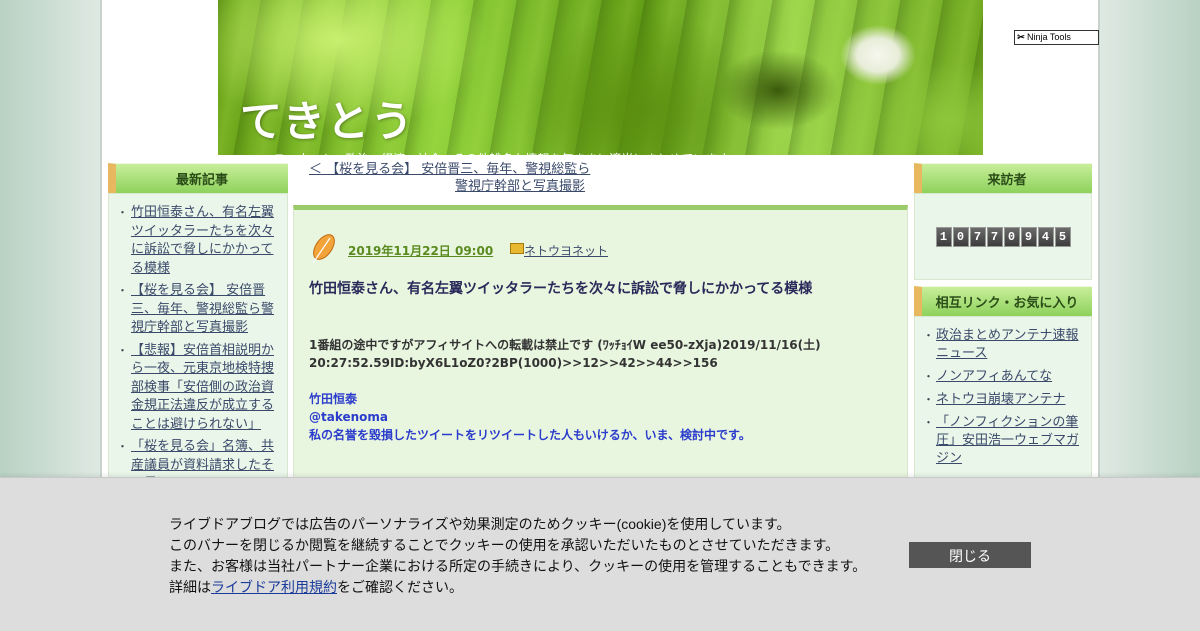 The width and height of the screenshot is (1200, 631). Describe the element at coordinates (590, 250) in the screenshot. I see `article-category-2: ネット` at that location.